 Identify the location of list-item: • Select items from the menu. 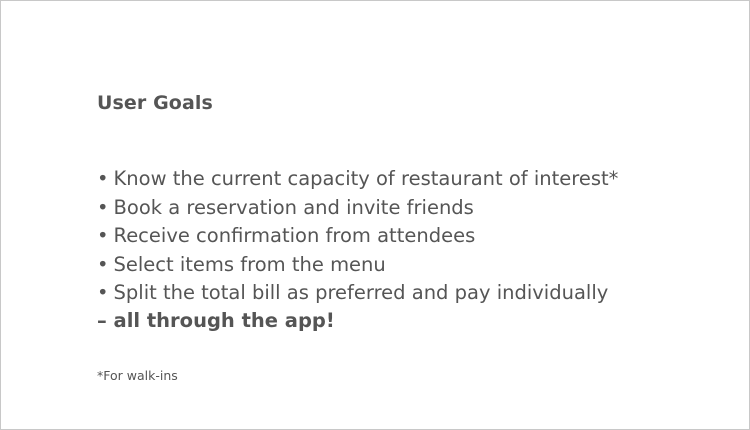
(357, 265).